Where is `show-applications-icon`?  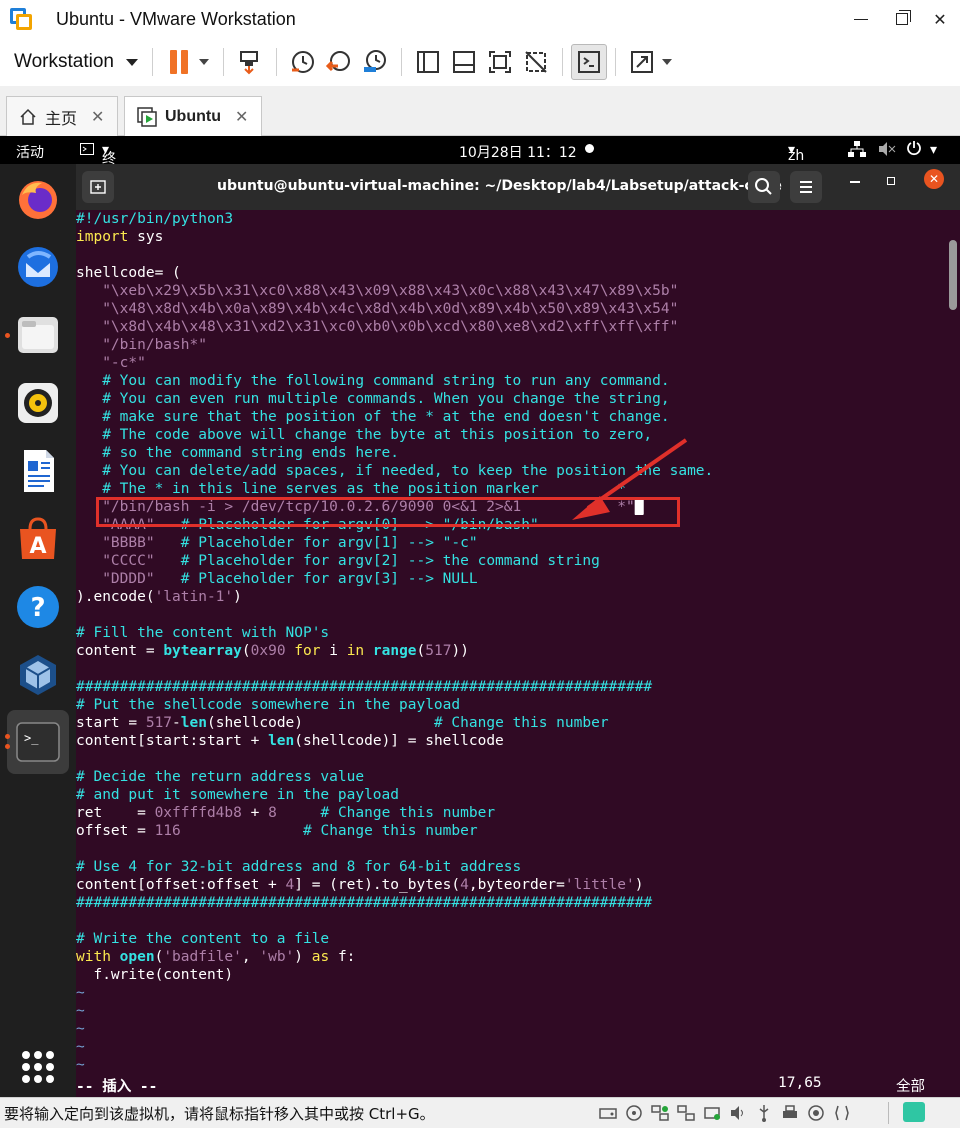
show-applications-icon is located at coordinates (38, 1067).